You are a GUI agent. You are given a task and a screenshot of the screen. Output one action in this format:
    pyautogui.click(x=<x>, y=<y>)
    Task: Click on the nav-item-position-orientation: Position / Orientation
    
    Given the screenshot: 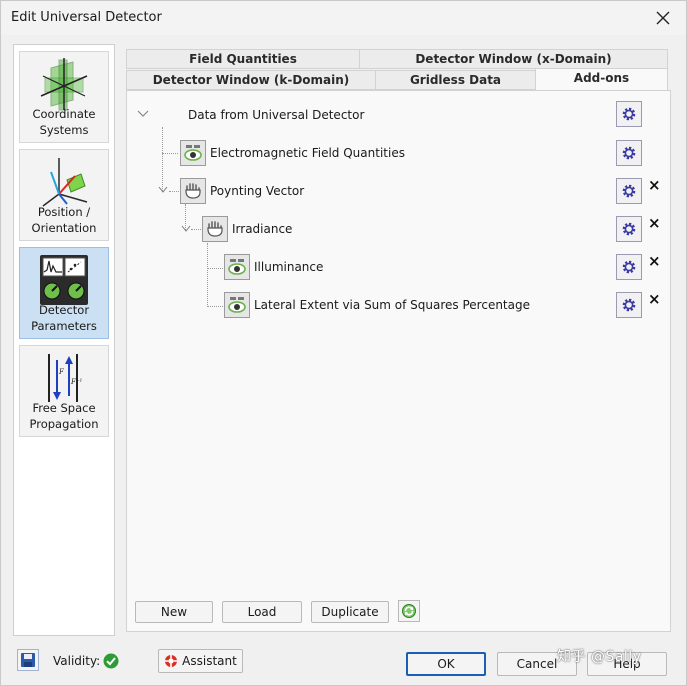 What is the action you would take?
    pyautogui.click(x=64, y=195)
    